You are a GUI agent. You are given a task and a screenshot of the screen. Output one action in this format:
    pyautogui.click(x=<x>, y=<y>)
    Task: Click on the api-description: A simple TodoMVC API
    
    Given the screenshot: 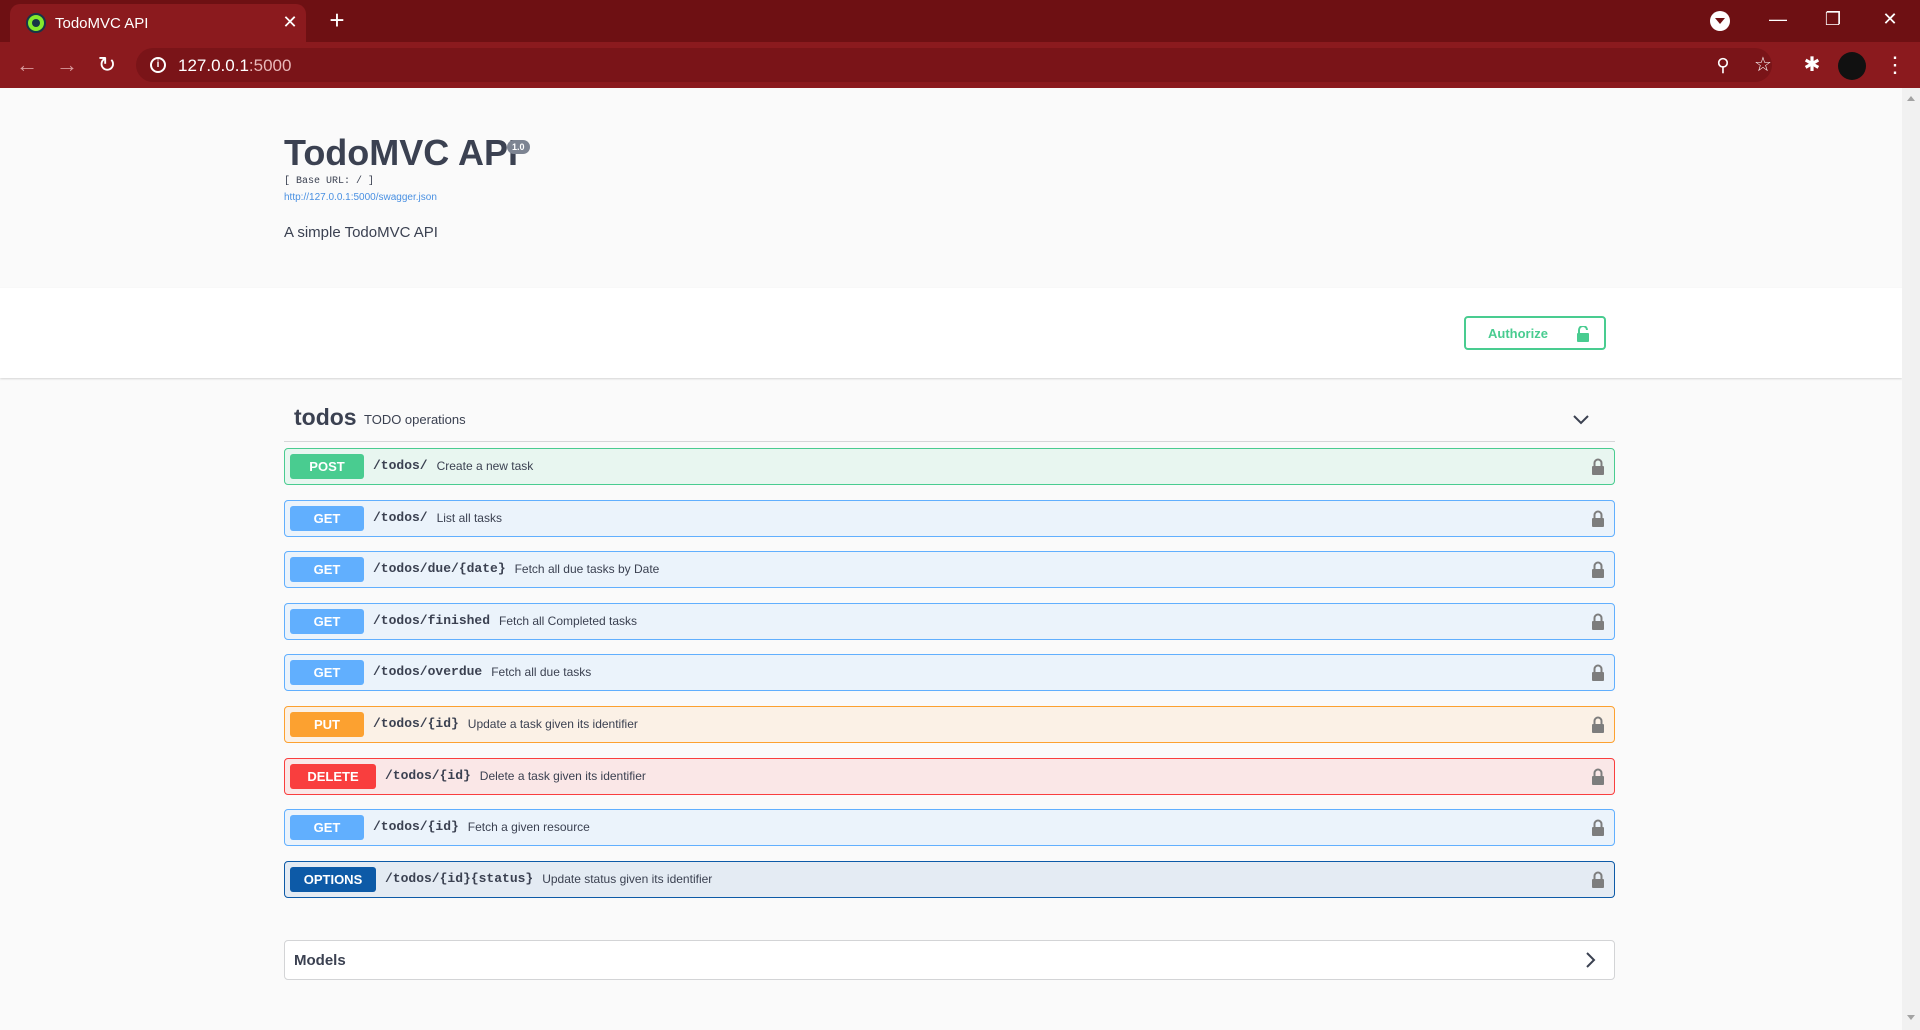 What is the action you would take?
    pyautogui.click(x=361, y=232)
    